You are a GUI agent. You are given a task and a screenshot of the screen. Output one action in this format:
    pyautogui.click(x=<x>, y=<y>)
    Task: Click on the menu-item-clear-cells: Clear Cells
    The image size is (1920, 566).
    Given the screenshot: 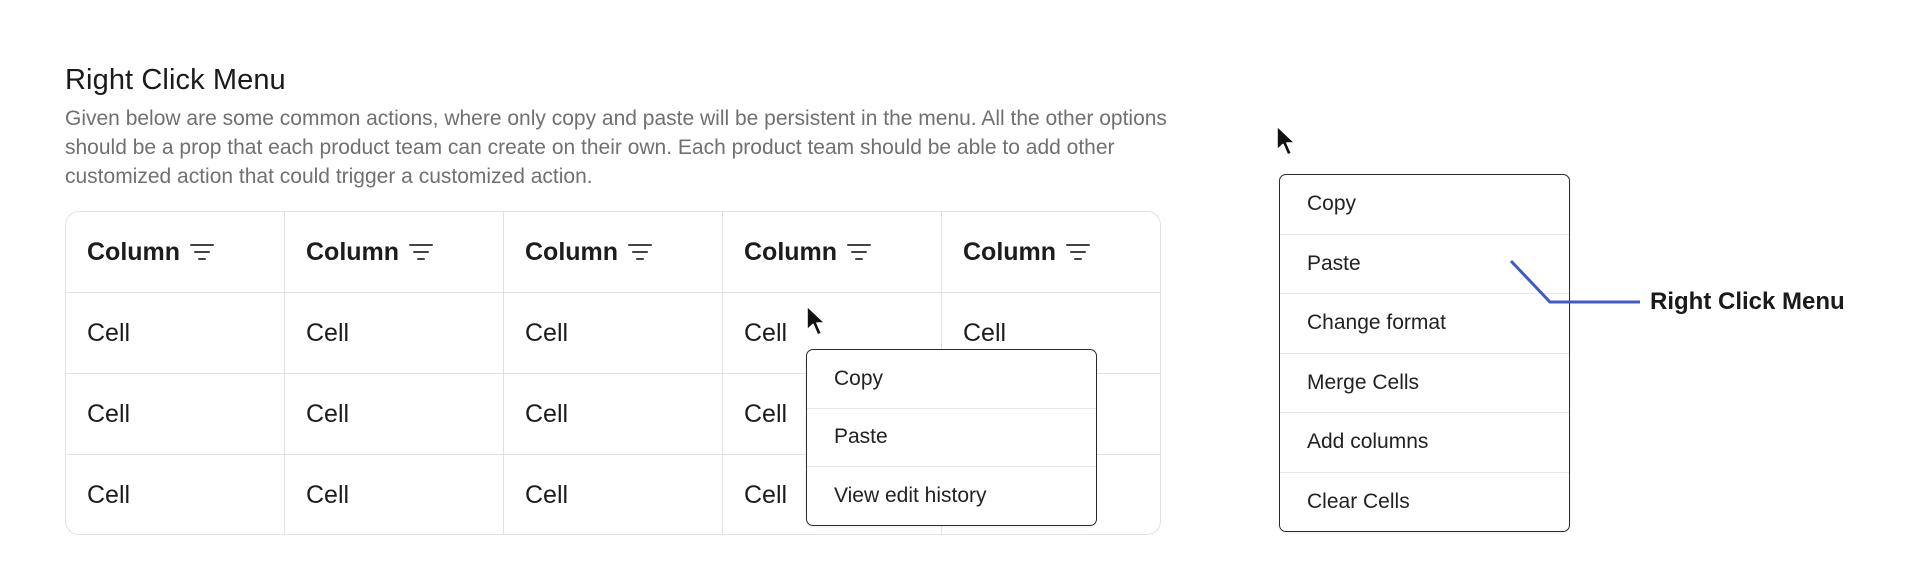 What is the action you would take?
    pyautogui.click(x=1424, y=502)
    